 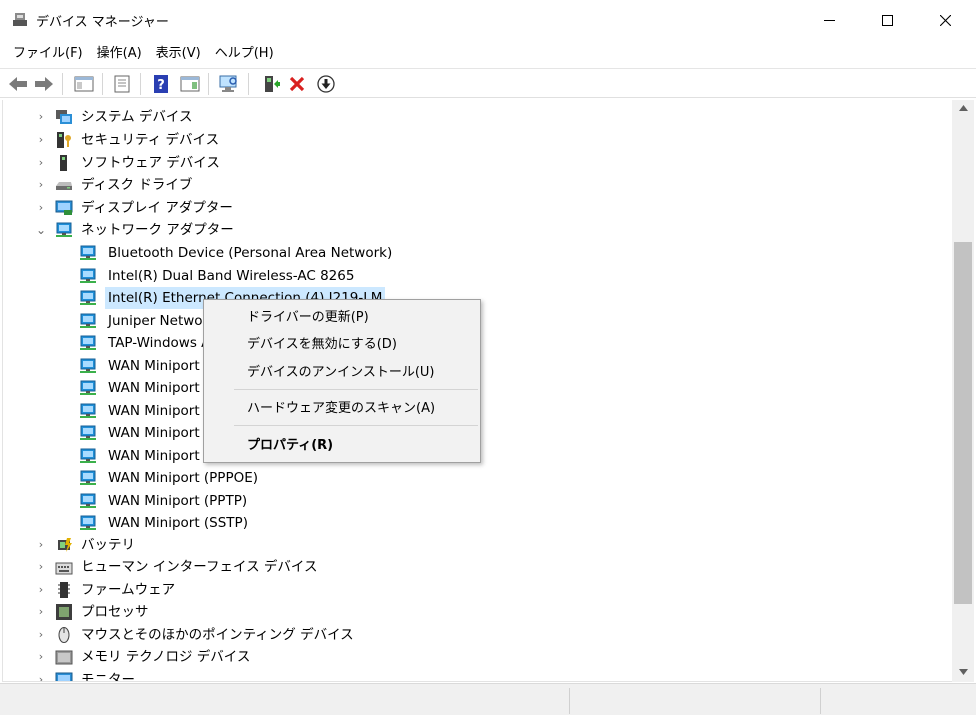 I want to click on menu-action: 操作(A), so click(x=119, y=54).